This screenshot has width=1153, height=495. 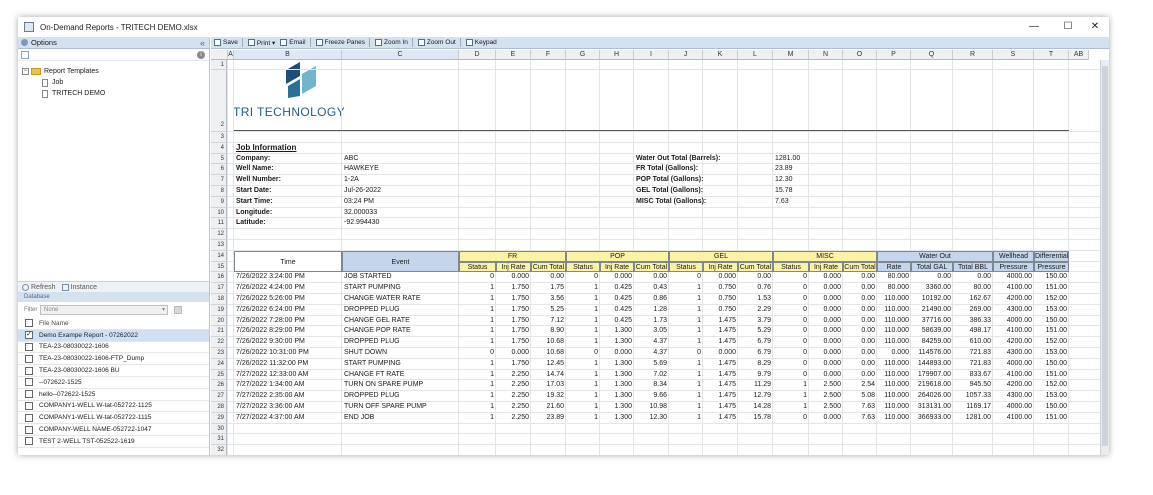 I want to click on select-all-checkbox, so click(x=29, y=323).